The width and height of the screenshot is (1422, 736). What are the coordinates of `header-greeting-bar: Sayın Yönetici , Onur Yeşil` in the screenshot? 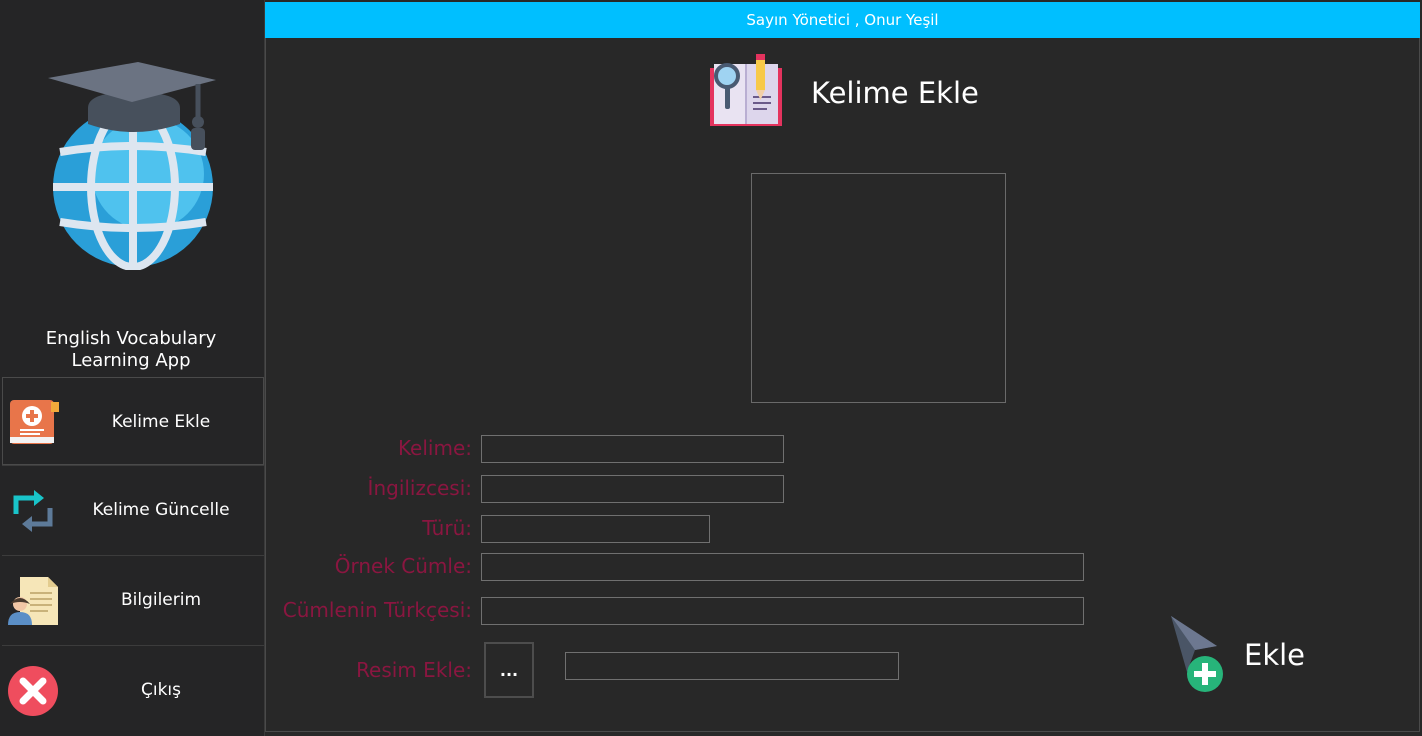 It's located at (842, 20).